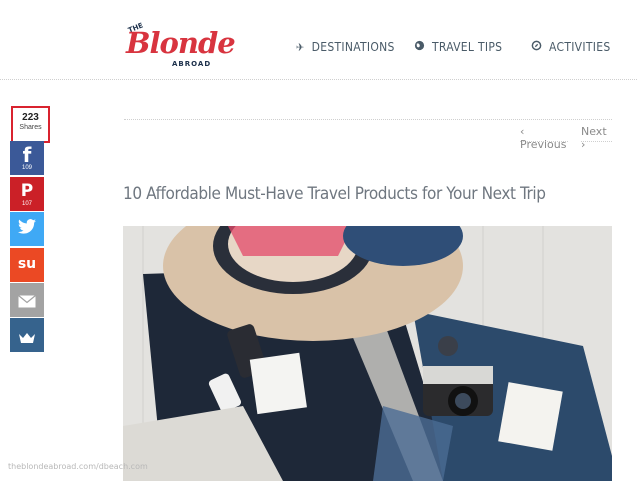  What do you see at coordinates (544, 138) in the screenshot?
I see `previous-post-link: ‹ Previous` at bounding box center [544, 138].